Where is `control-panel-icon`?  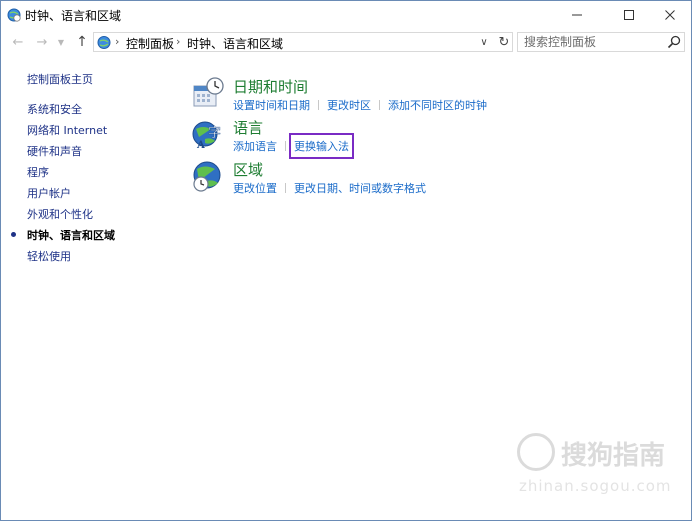 control-panel-icon is located at coordinates (104, 42).